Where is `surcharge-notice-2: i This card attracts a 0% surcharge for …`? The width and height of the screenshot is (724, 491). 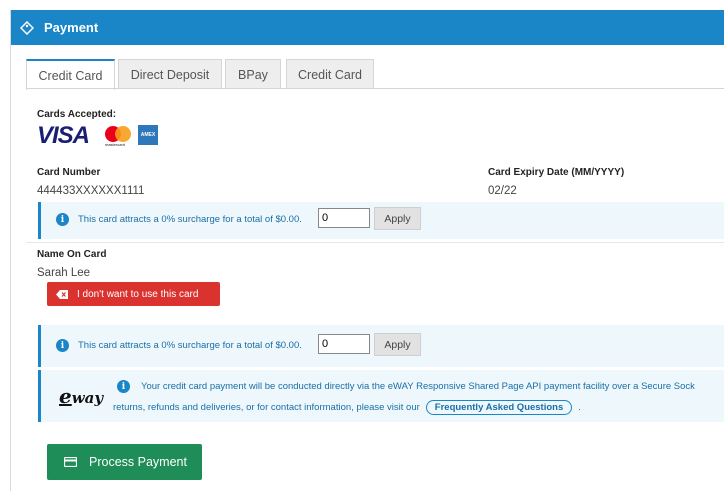 surcharge-notice-2: i This card attracts a 0% surcharge for … is located at coordinates (381, 346).